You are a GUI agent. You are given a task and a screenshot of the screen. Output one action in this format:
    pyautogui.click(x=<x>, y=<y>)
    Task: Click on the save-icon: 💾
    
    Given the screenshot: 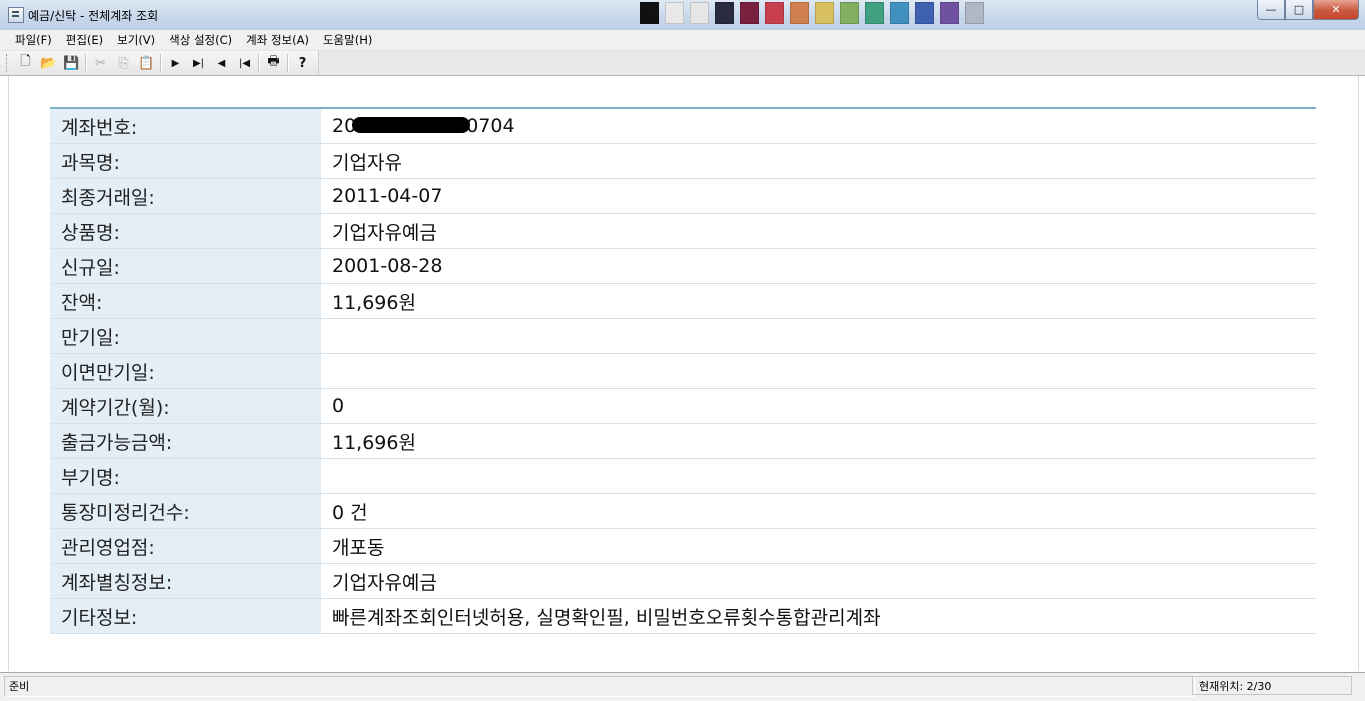 What is the action you would take?
    pyautogui.click(x=71, y=63)
    